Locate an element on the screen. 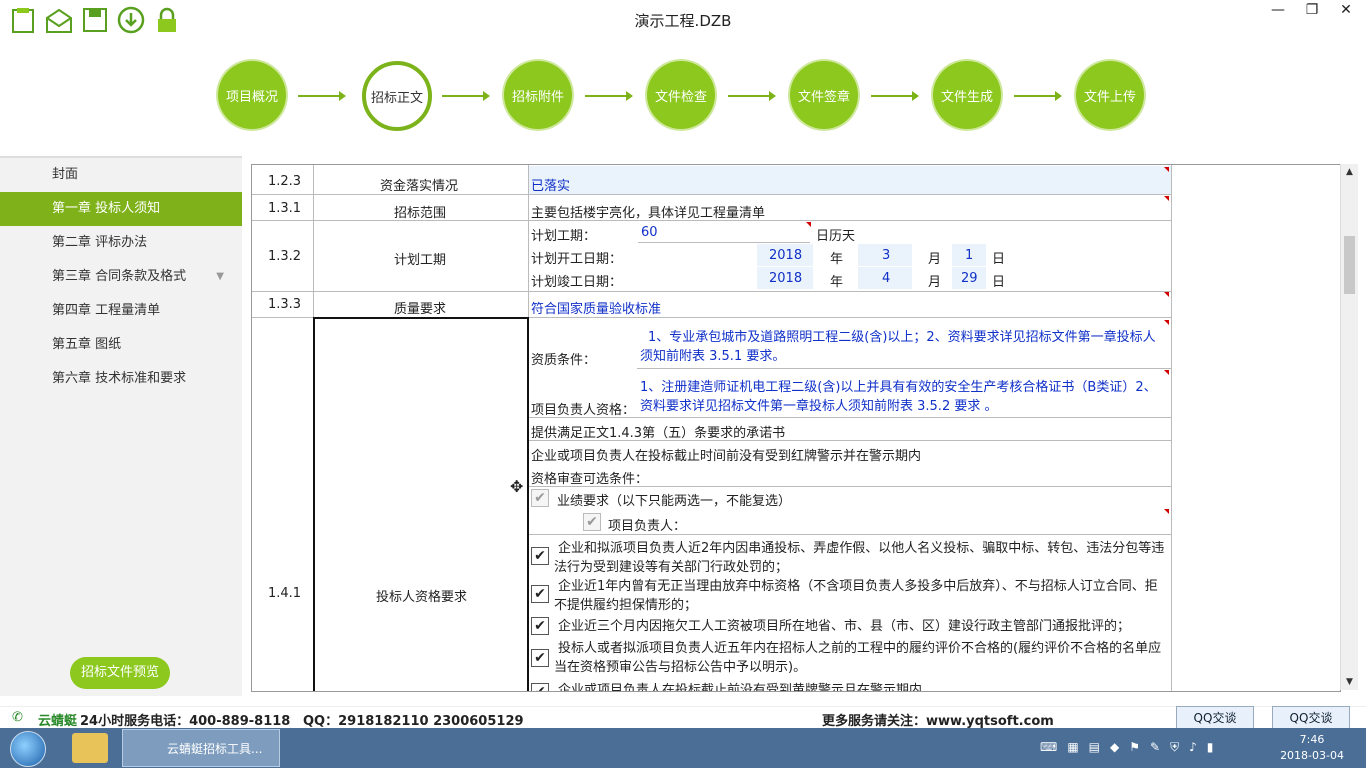 Image resolution: width=1366 pixels, height=768 pixels. commitment-text: 提供满足正文1.4.3第（五）条要求的承诺书 is located at coordinates (658, 433).